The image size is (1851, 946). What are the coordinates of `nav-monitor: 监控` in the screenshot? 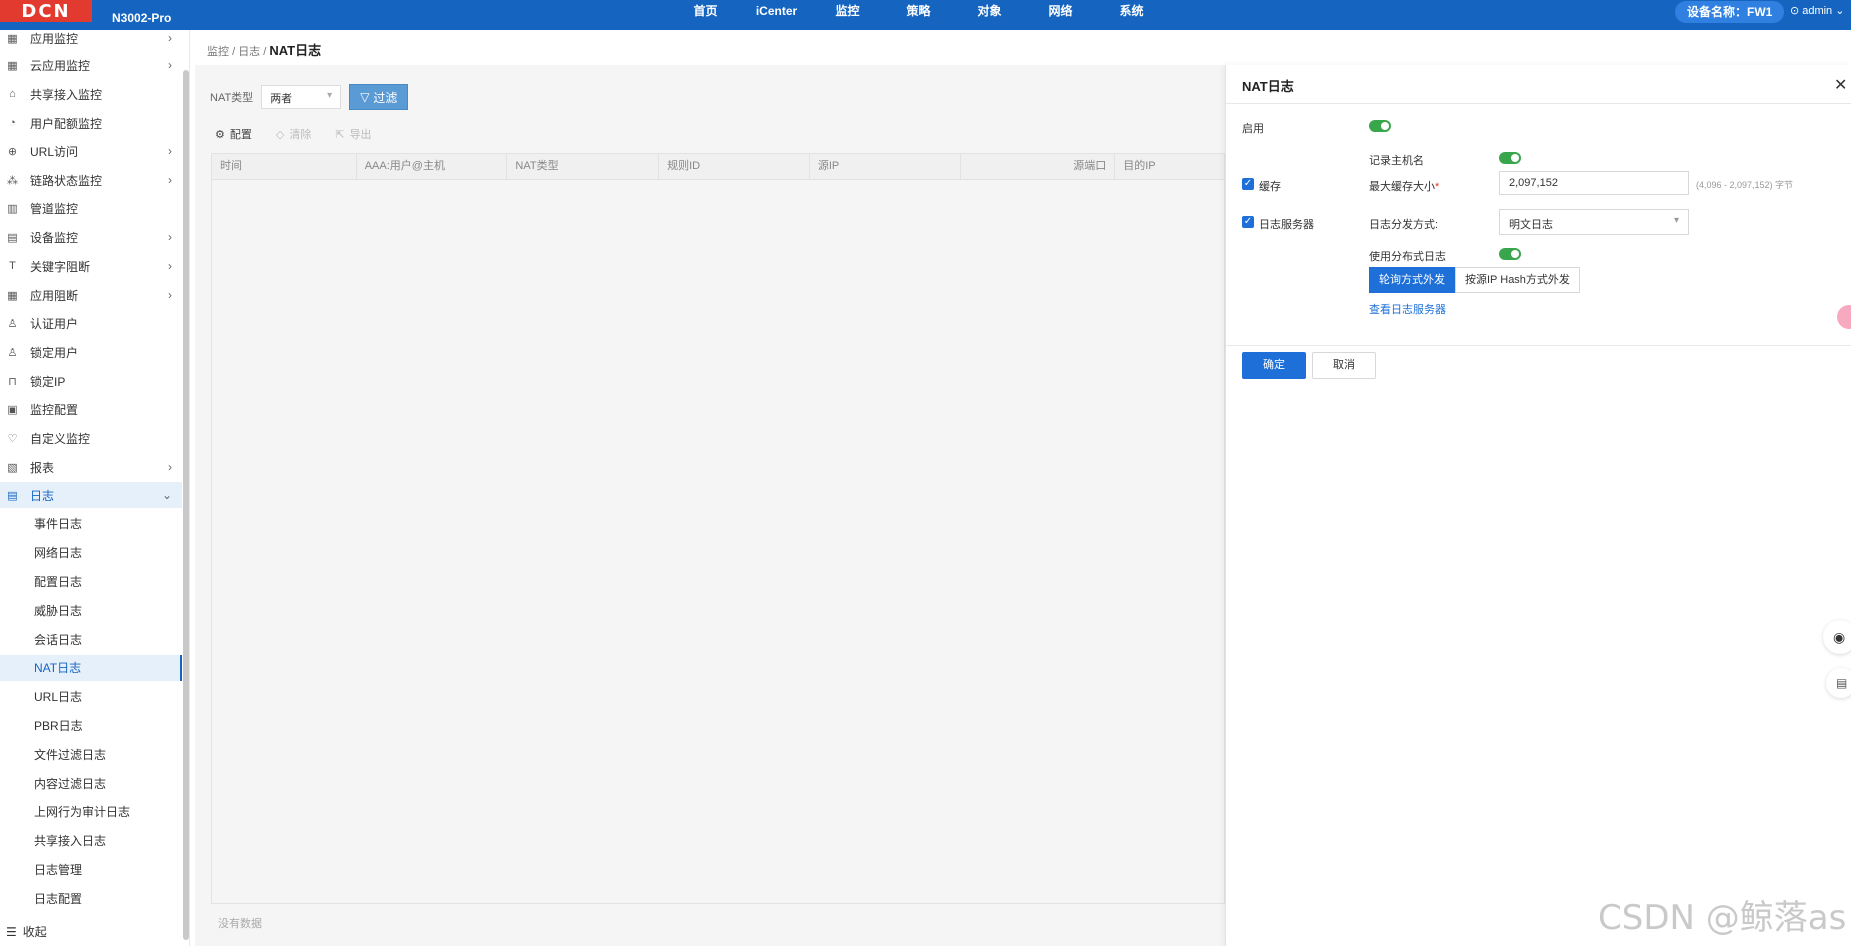 It's located at (847, 16).